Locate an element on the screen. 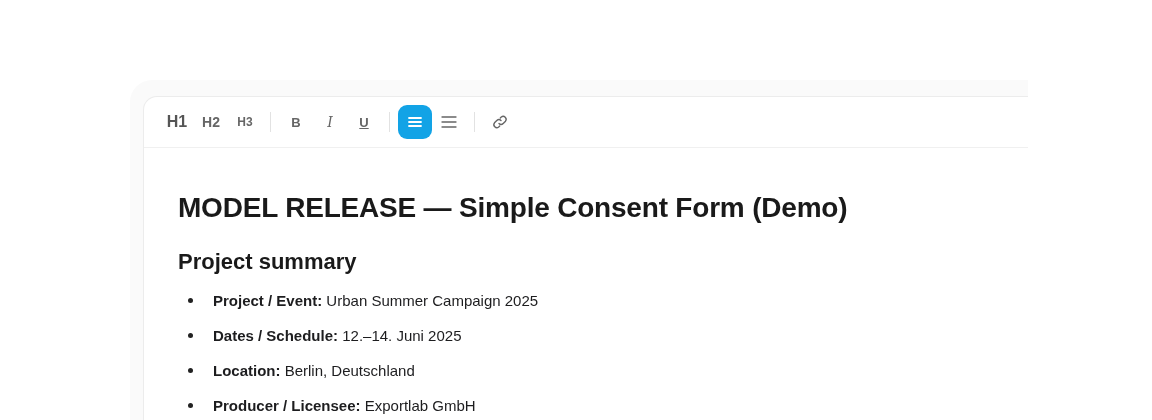 This screenshot has width=1152, height=420. document-title: MODEL RELEASE — Simple Consent Form (Demo) is located at coordinates (513, 208).